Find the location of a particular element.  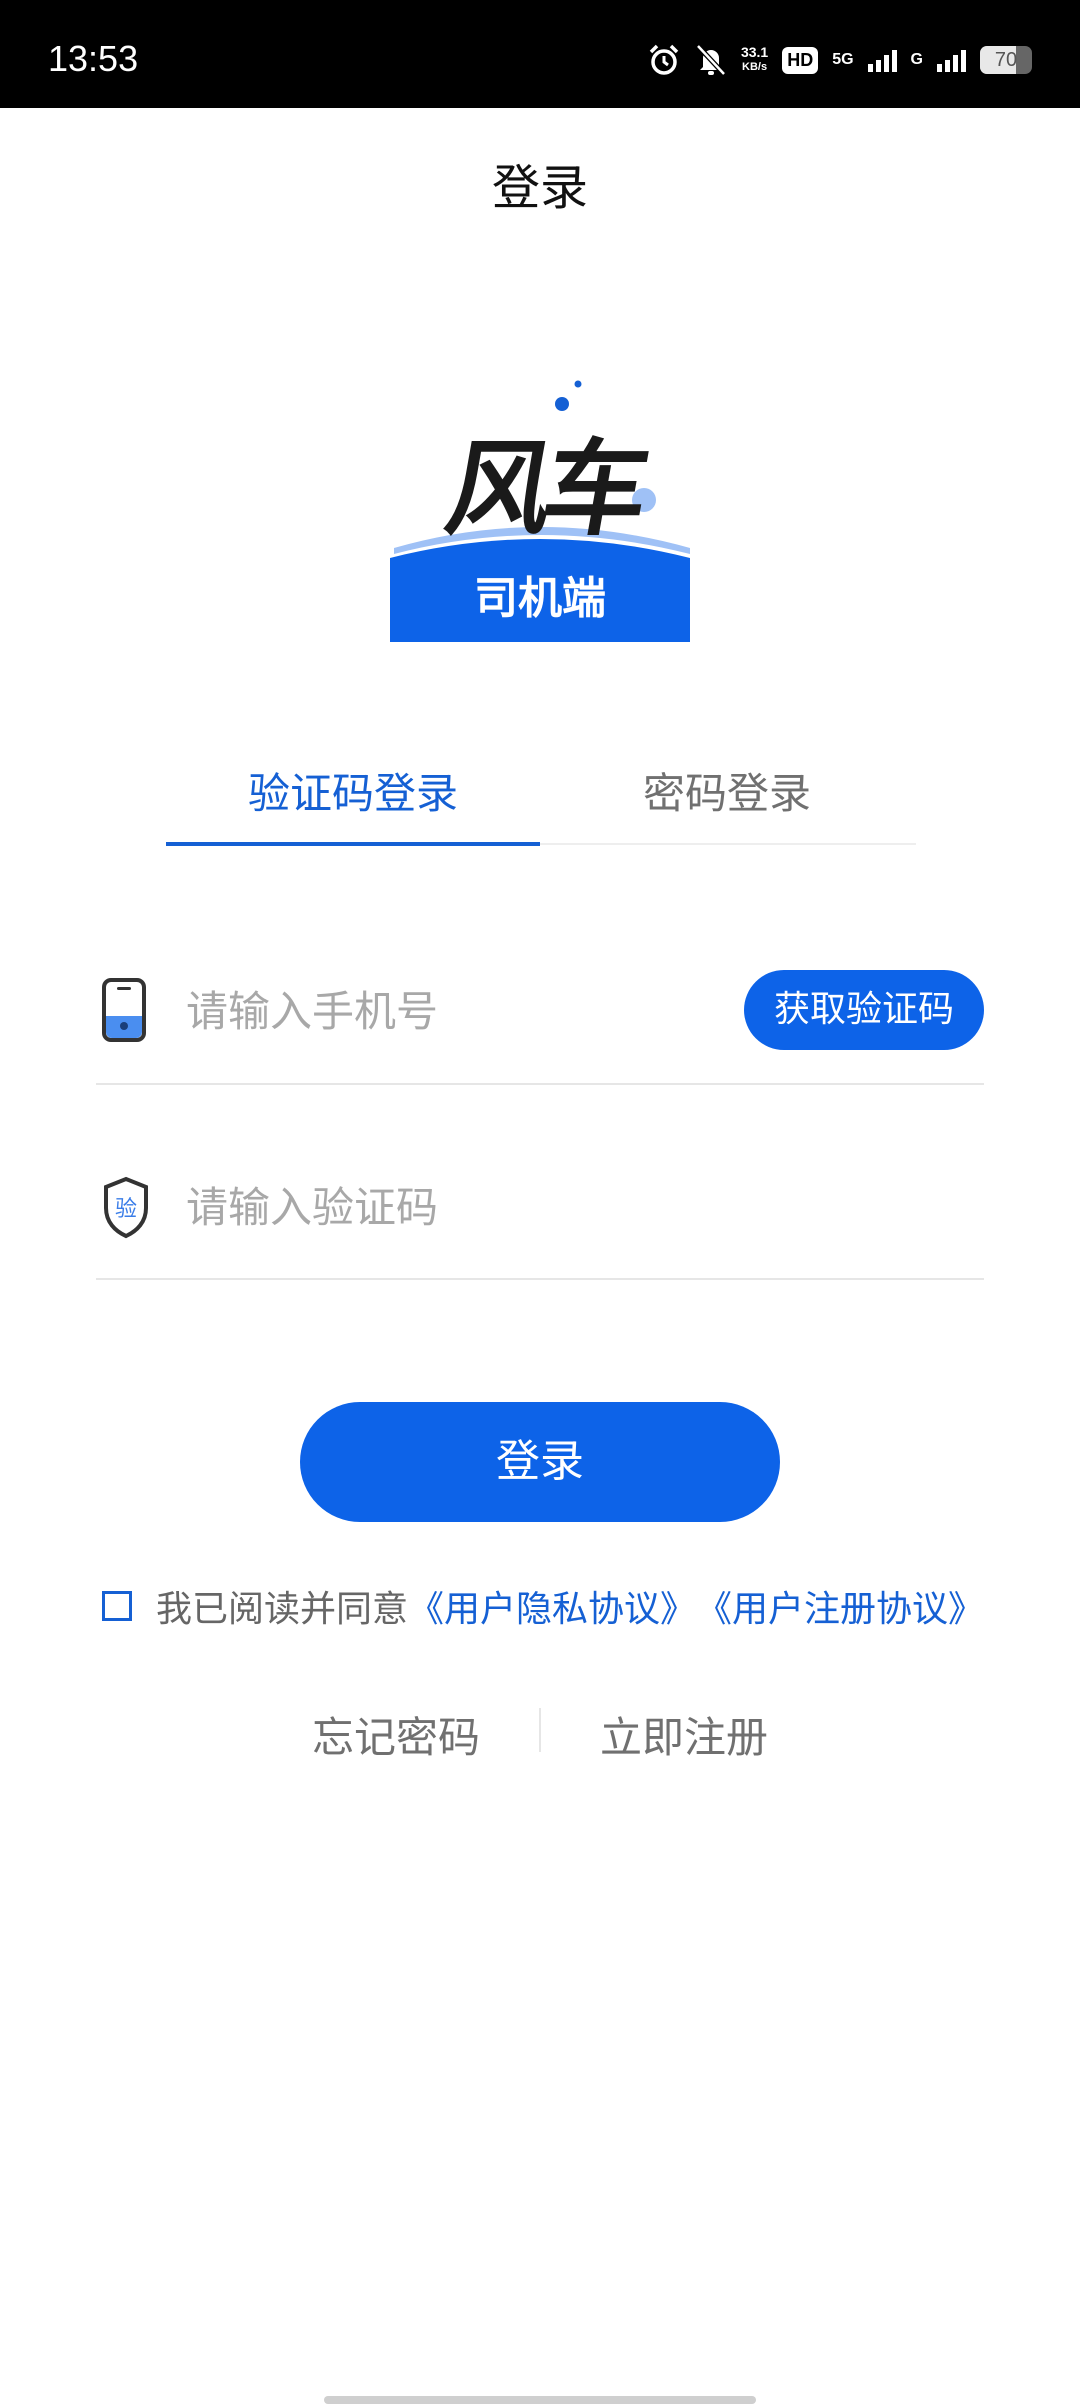

verification-code-input is located at coordinates (536, 1207).